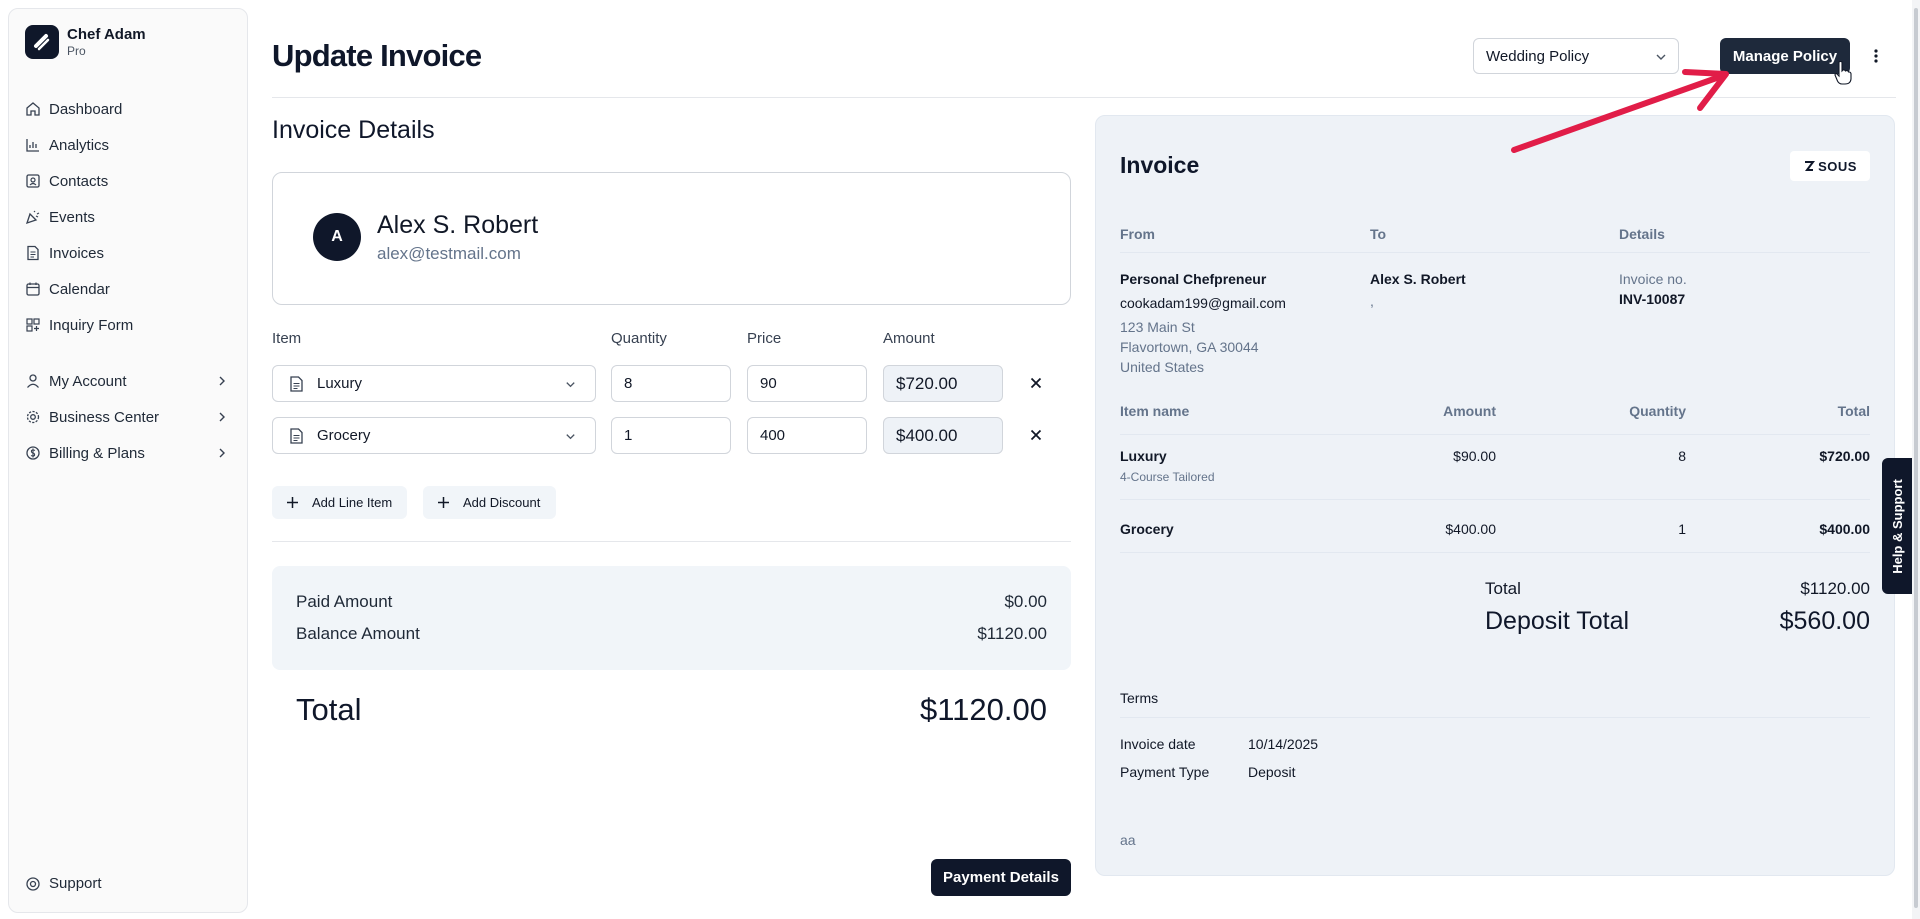  Describe the element at coordinates (1128, 840) in the screenshot. I see `invoice-note: aa` at that location.